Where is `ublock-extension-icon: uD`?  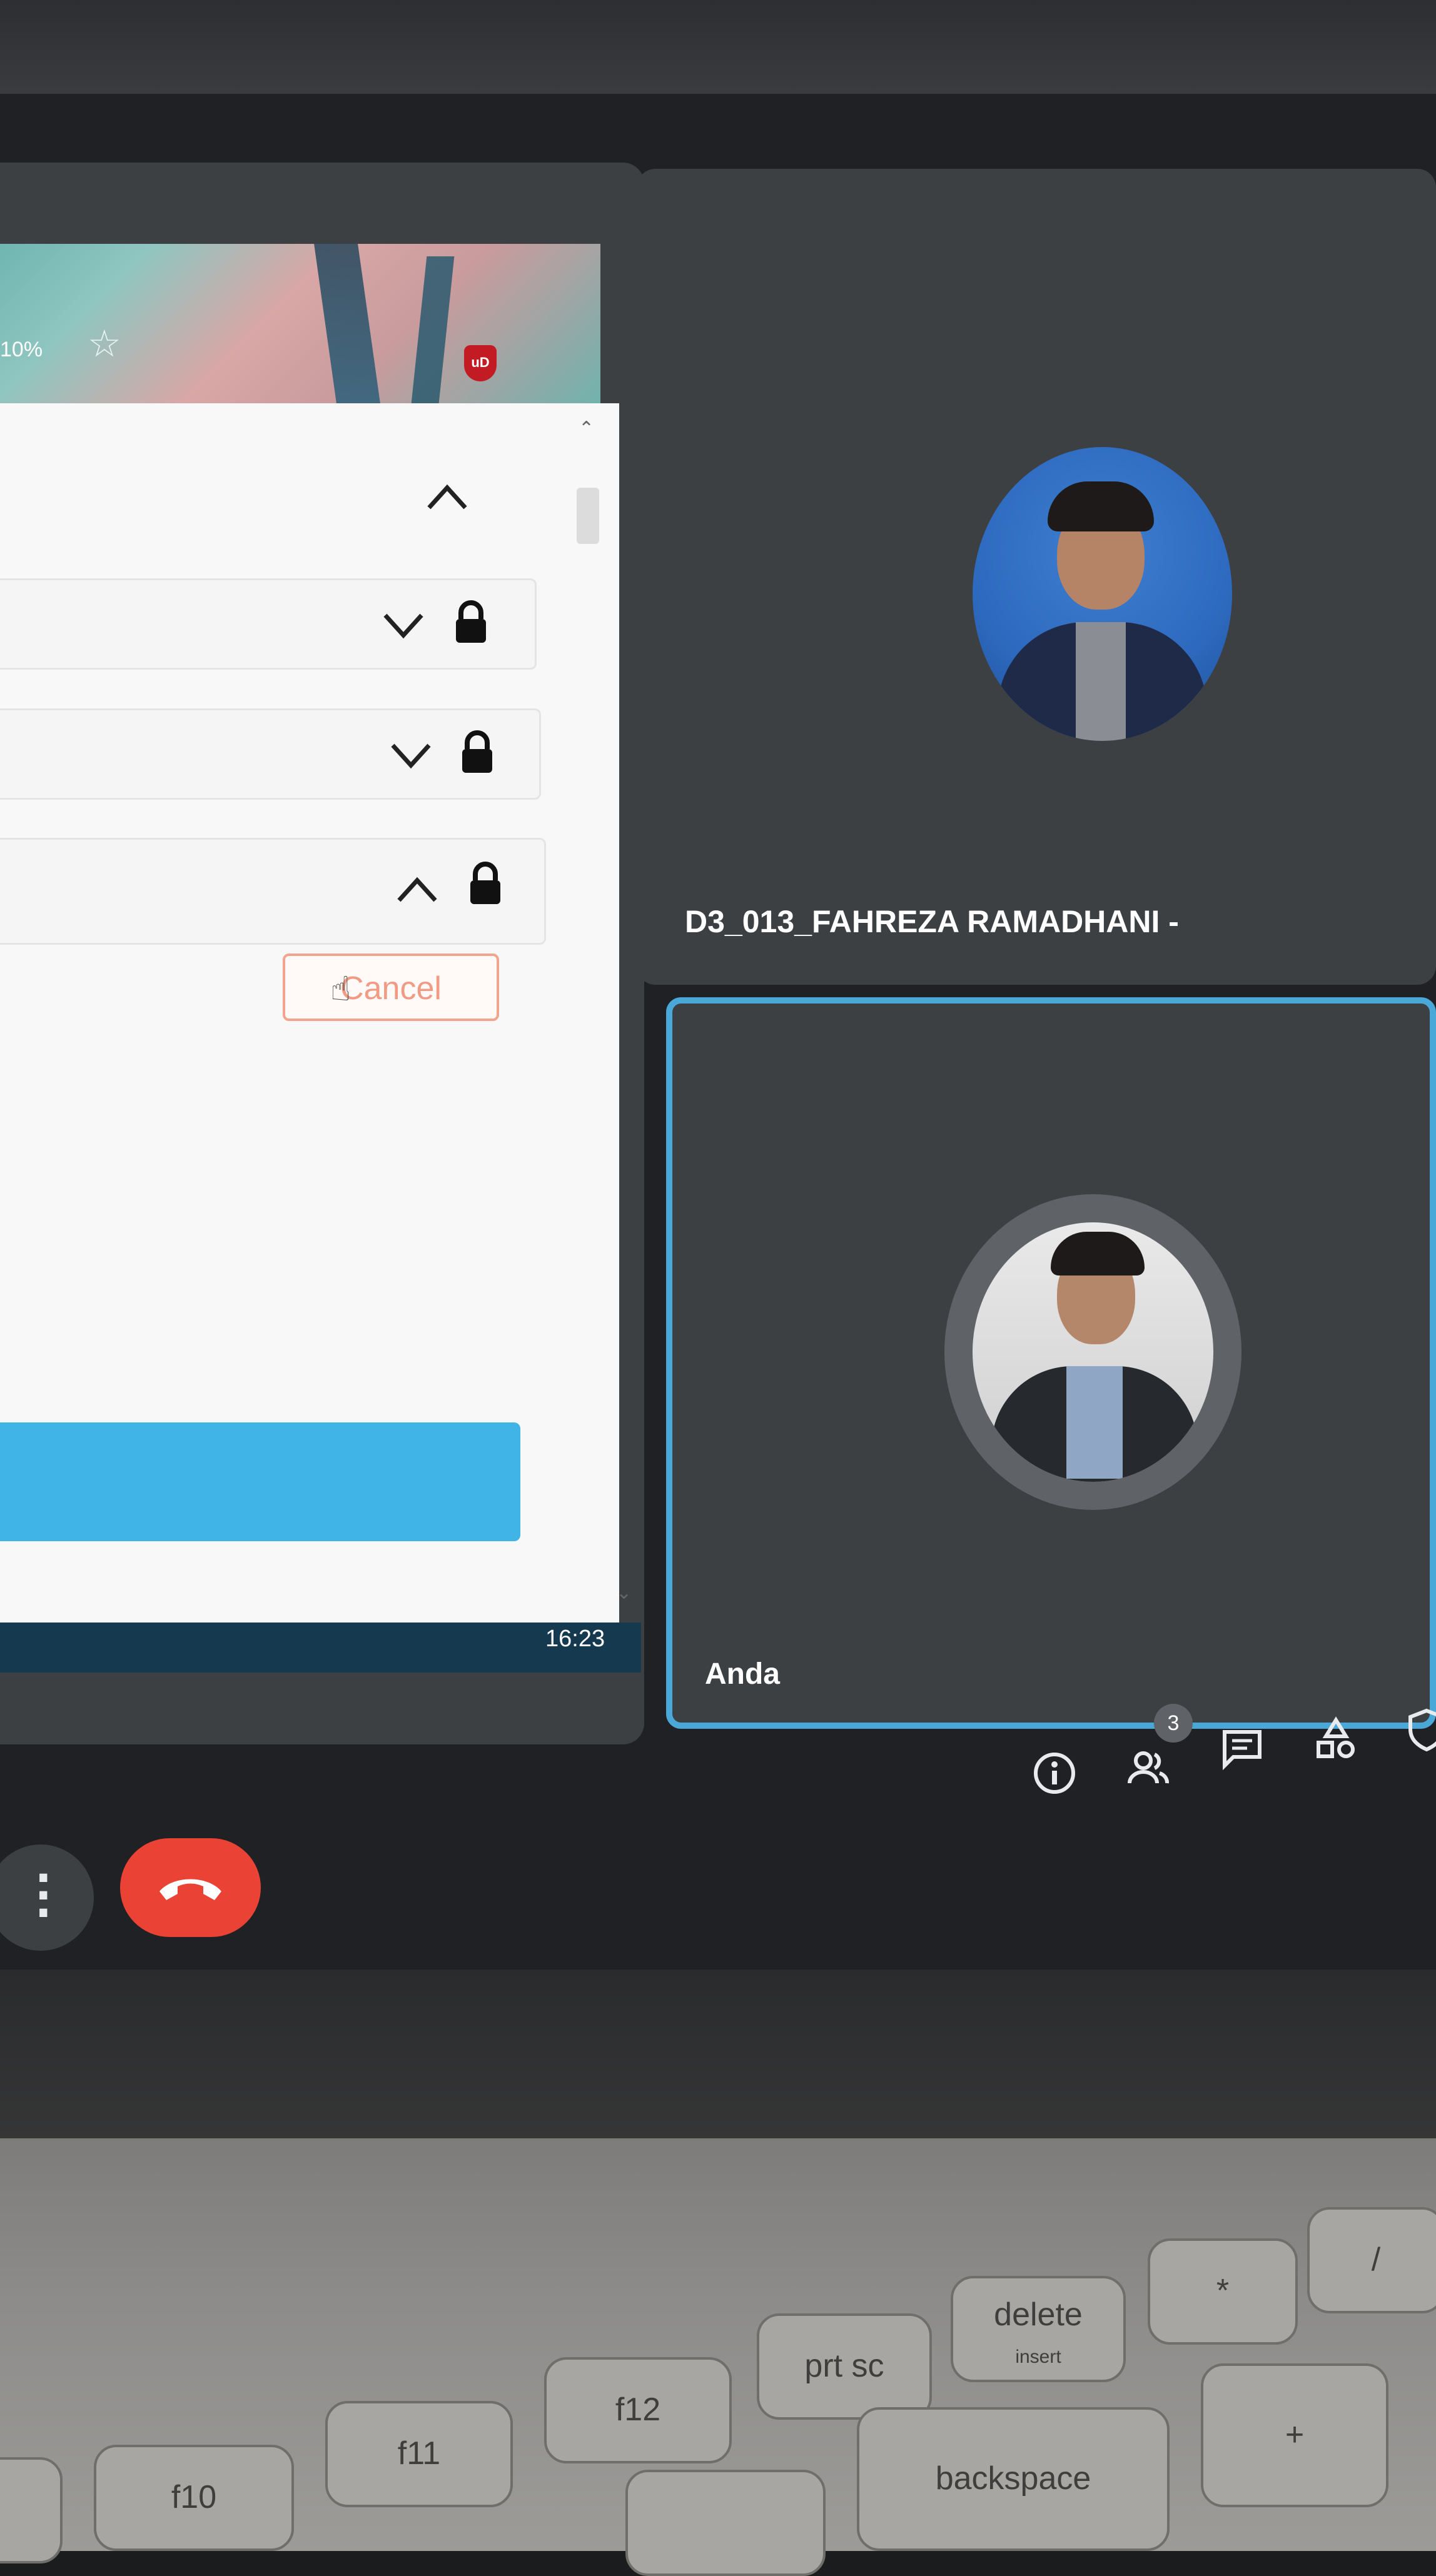
ublock-extension-icon: uD is located at coordinates (480, 363).